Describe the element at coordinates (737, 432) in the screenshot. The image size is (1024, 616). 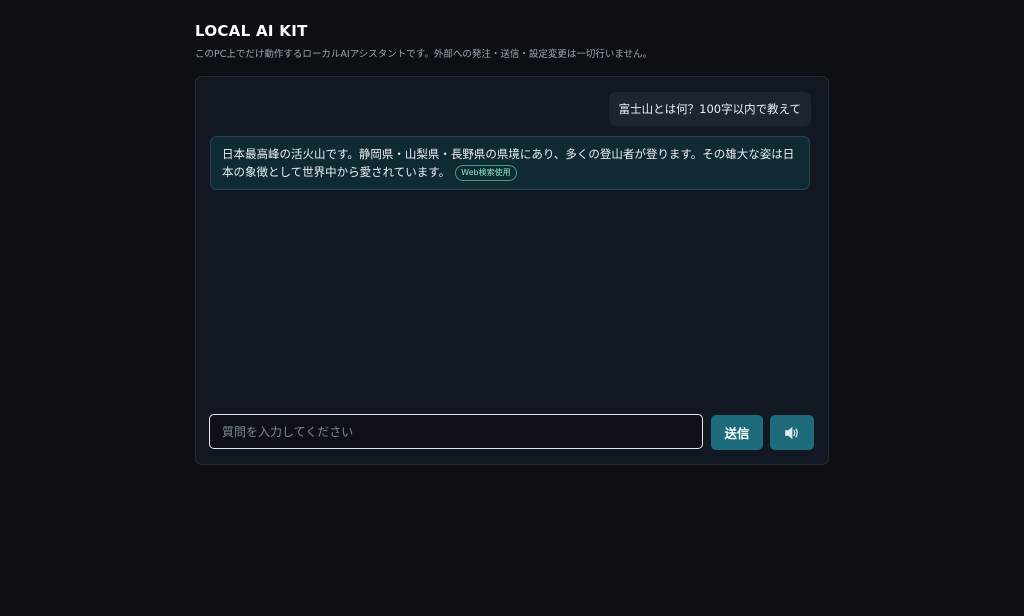
I see `send-button: 送信` at that location.